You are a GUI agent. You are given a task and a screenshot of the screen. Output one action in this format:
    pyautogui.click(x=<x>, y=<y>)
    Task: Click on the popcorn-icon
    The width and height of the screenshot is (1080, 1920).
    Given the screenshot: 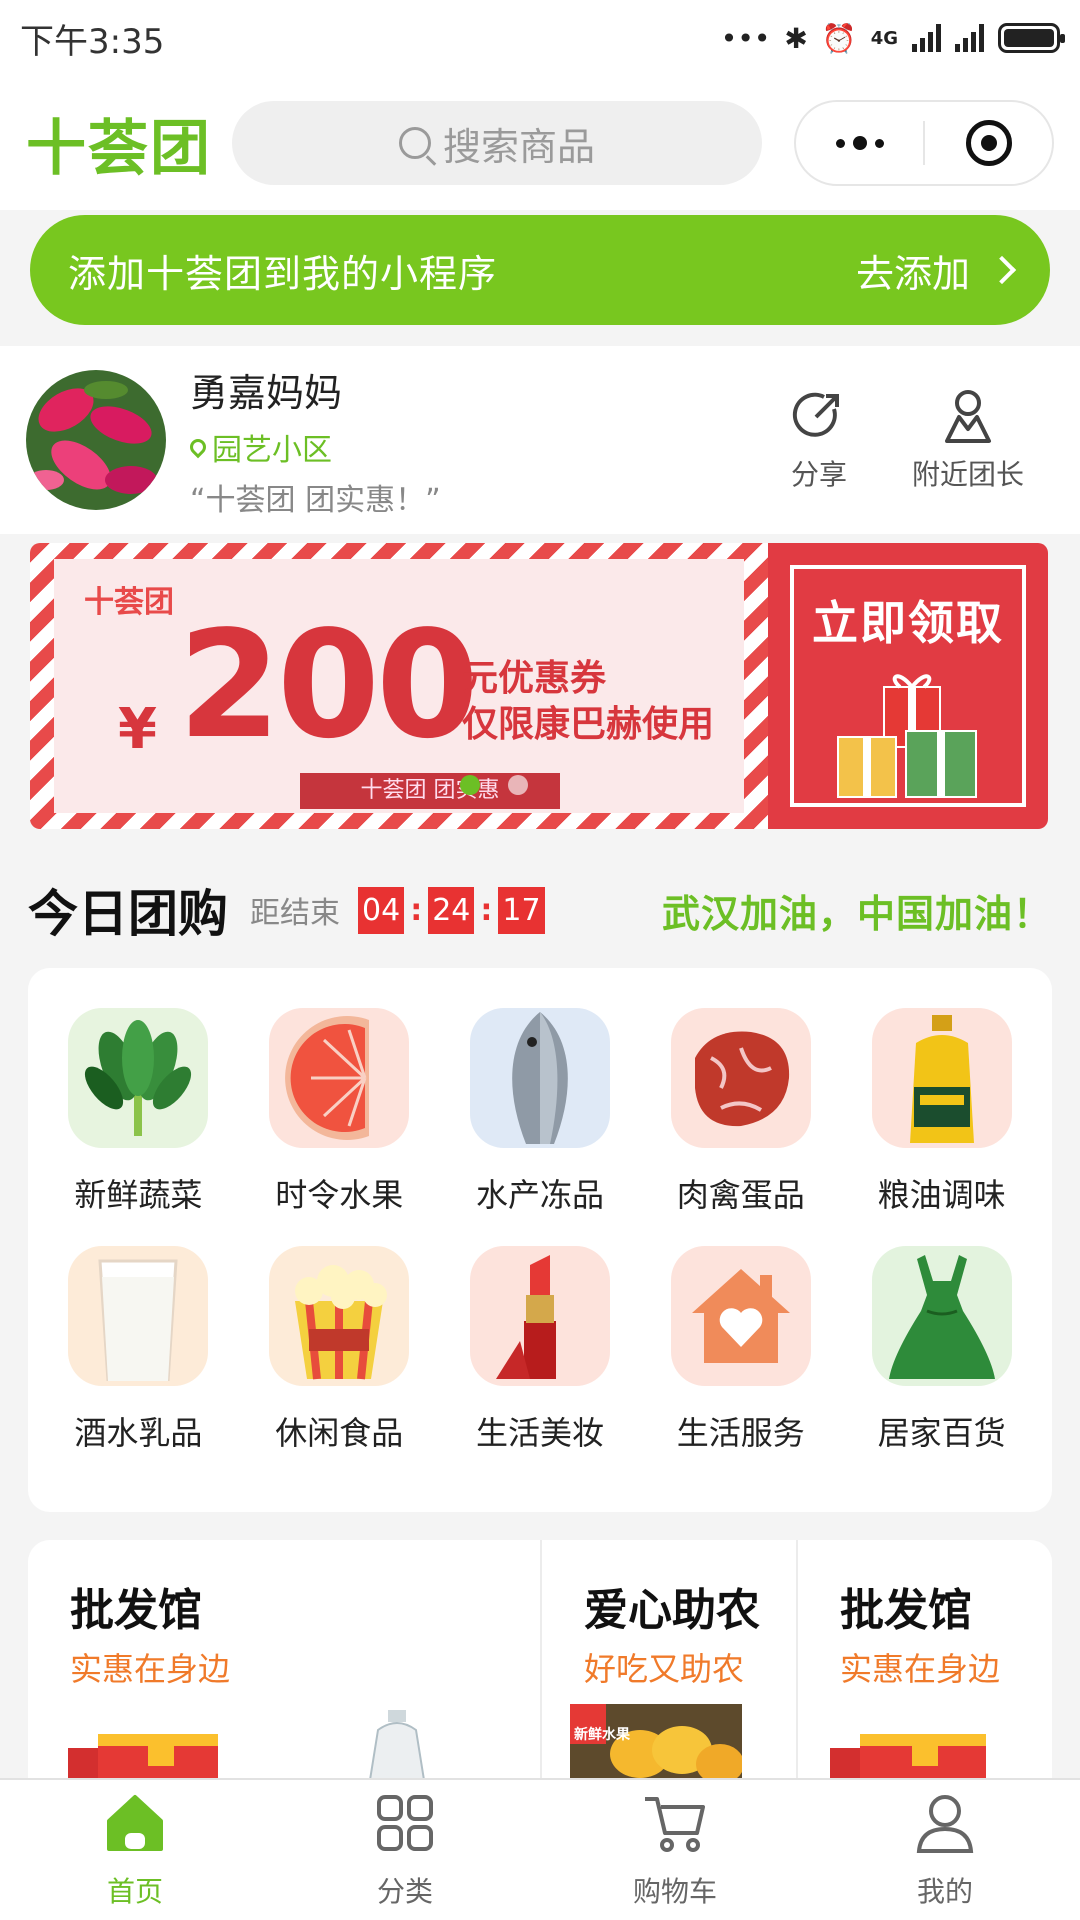 What is the action you would take?
    pyautogui.click(x=339, y=1316)
    